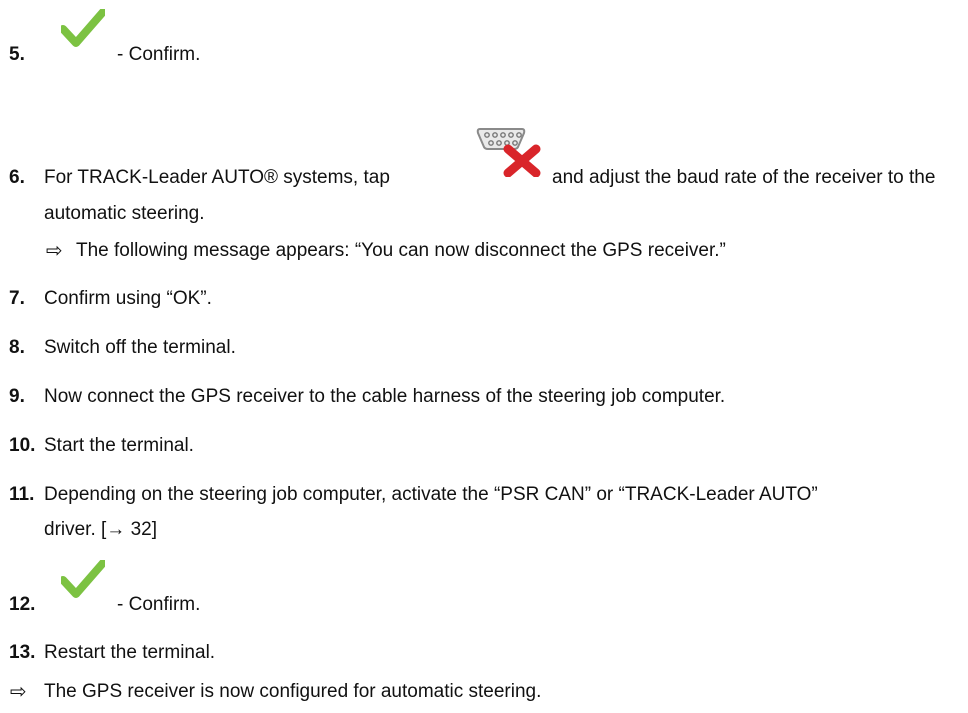 The image size is (968, 713). Describe the element at coordinates (17, 347) in the screenshot. I see `step-number-8: 8.` at that location.